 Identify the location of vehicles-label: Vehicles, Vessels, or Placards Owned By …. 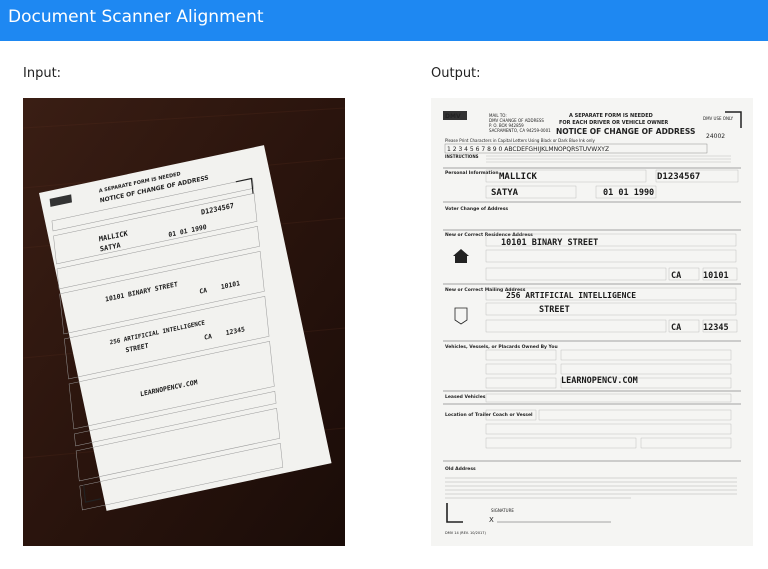
(501, 347).